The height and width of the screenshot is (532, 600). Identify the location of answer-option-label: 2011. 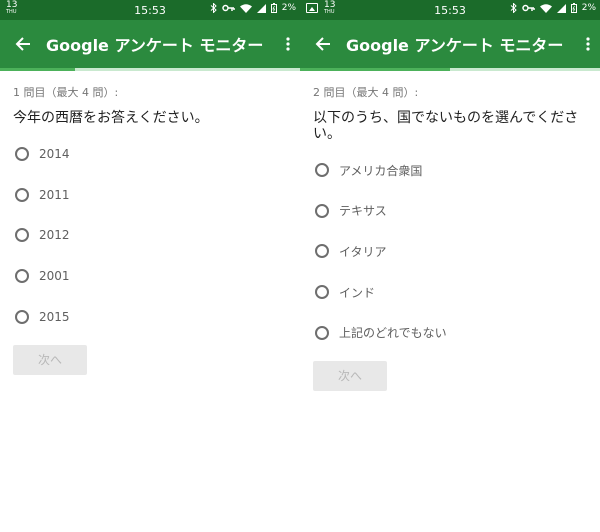
(54, 194).